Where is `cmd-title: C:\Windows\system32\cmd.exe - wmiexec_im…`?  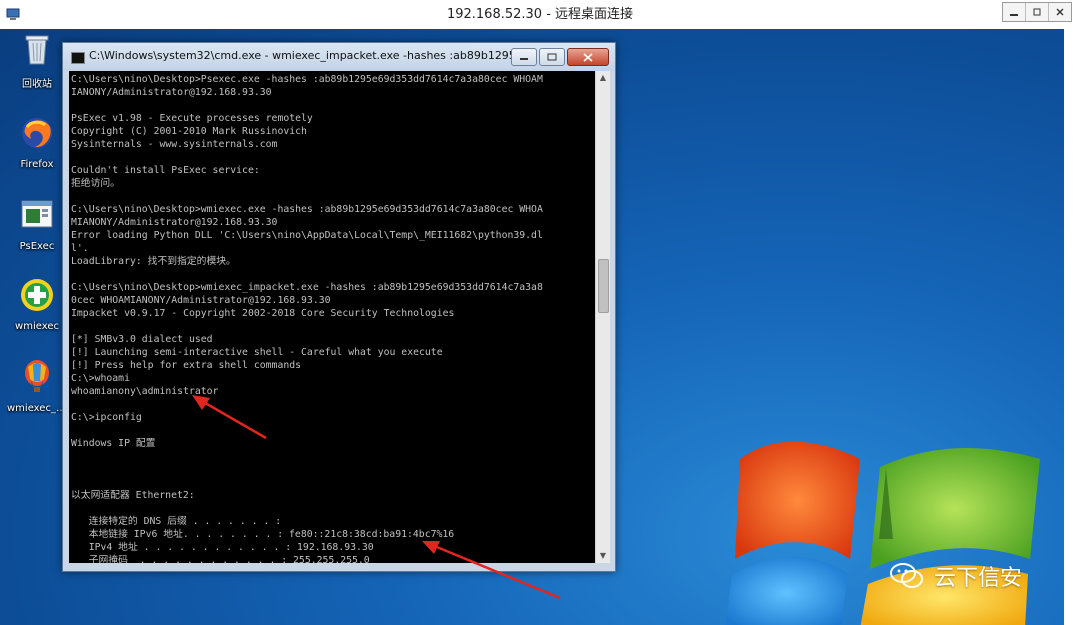
cmd-title: C:\Windows\system32\cmd.exe - wmiexec_im… is located at coordinates (309, 55).